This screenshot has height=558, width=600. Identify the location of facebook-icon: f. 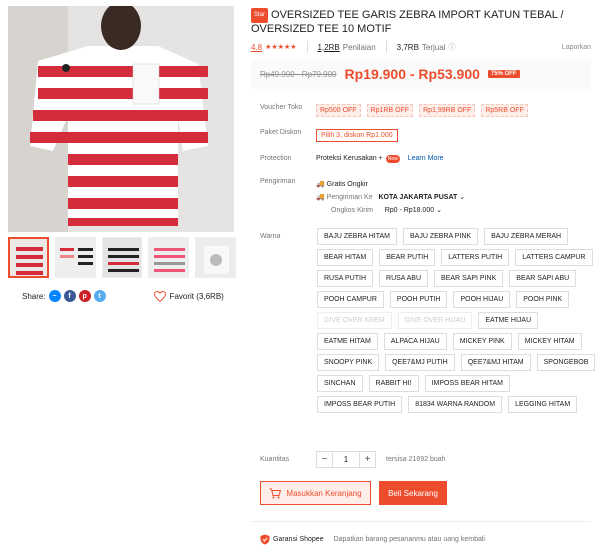
(69, 296).